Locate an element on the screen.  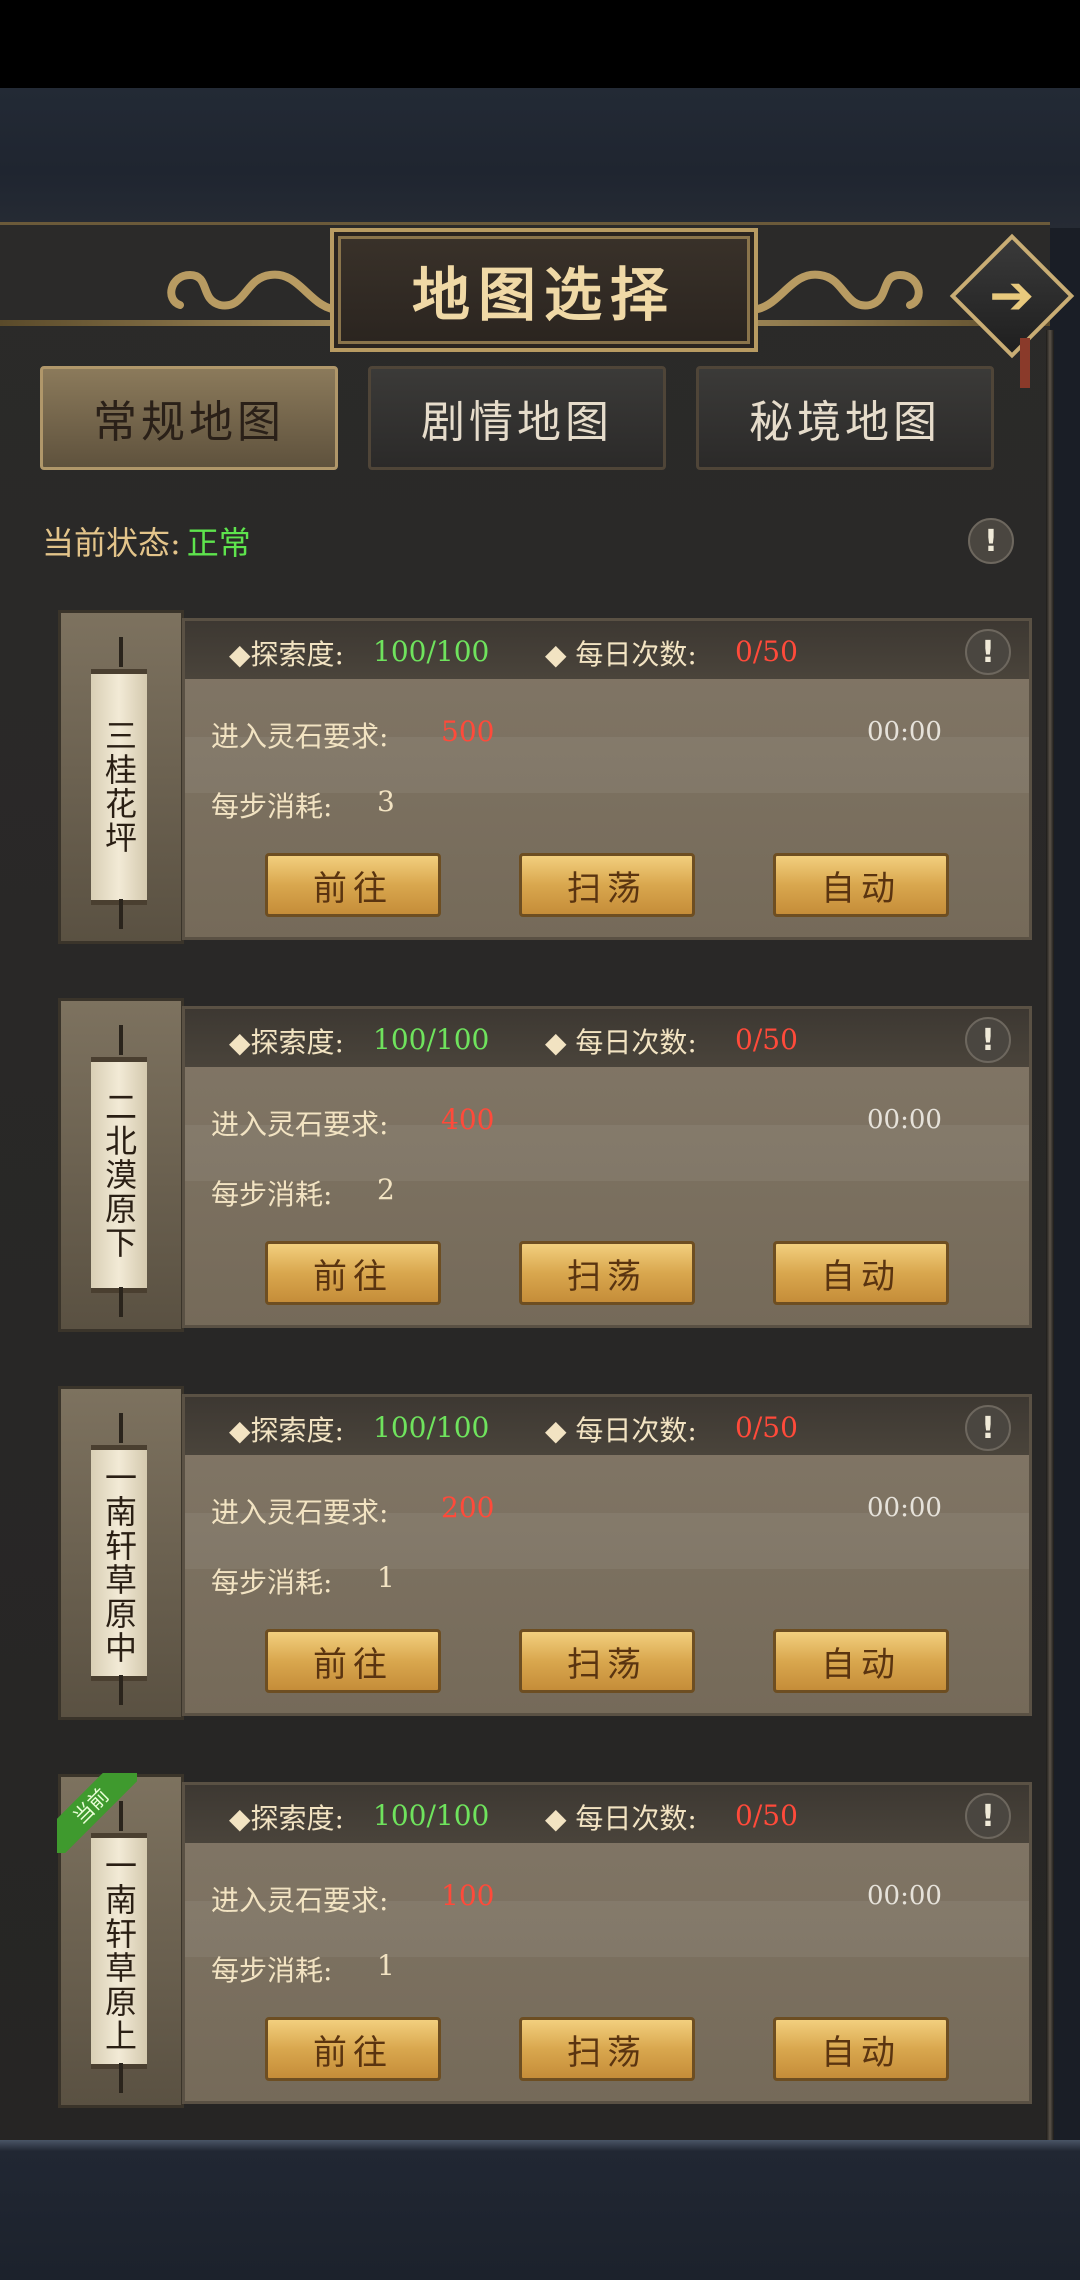
step-cost-value: 3 is located at coordinates (386, 801).